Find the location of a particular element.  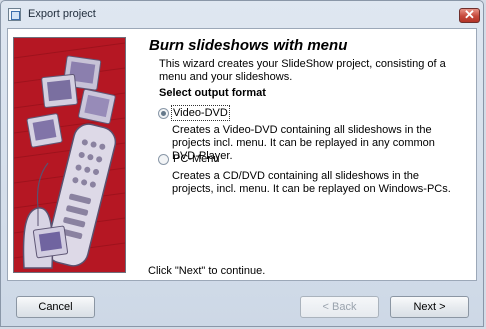

window-title: Export project is located at coordinates (62, 14).